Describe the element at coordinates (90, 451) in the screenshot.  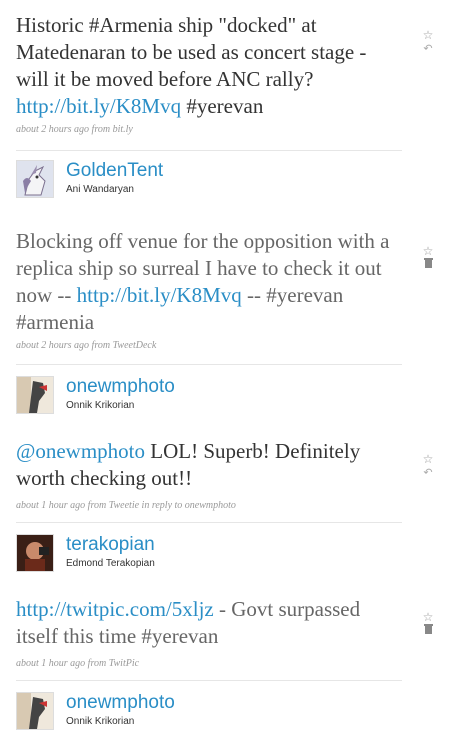
I see `mention-link: onewmphoto` at that location.